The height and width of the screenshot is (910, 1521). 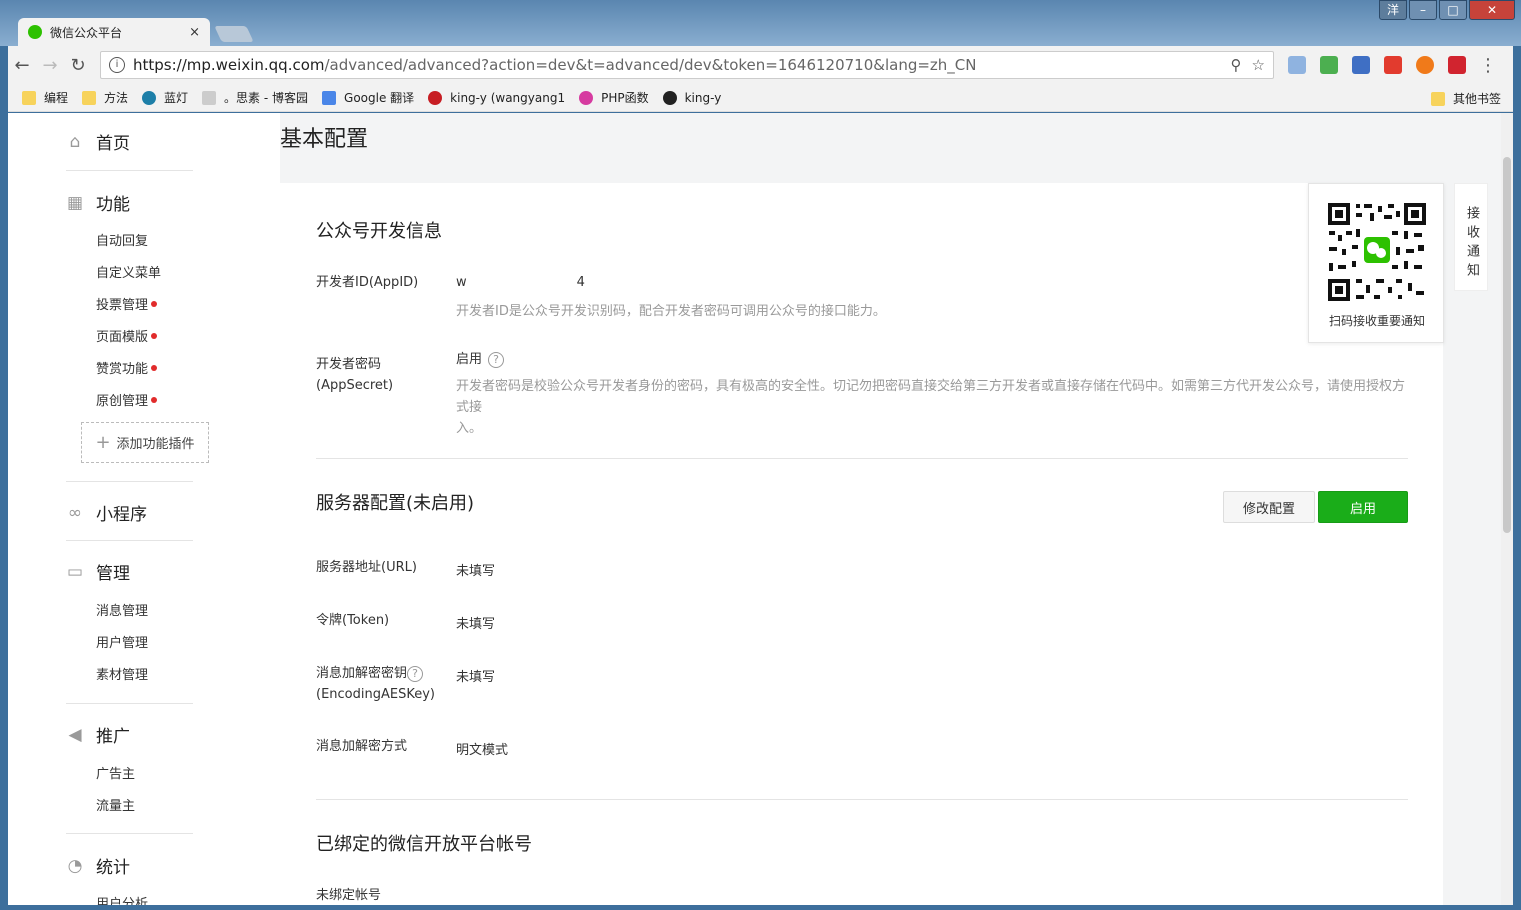 What do you see at coordinates (329, 97) in the screenshot?
I see `google-translate-icon` at bounding box center [329, 97].